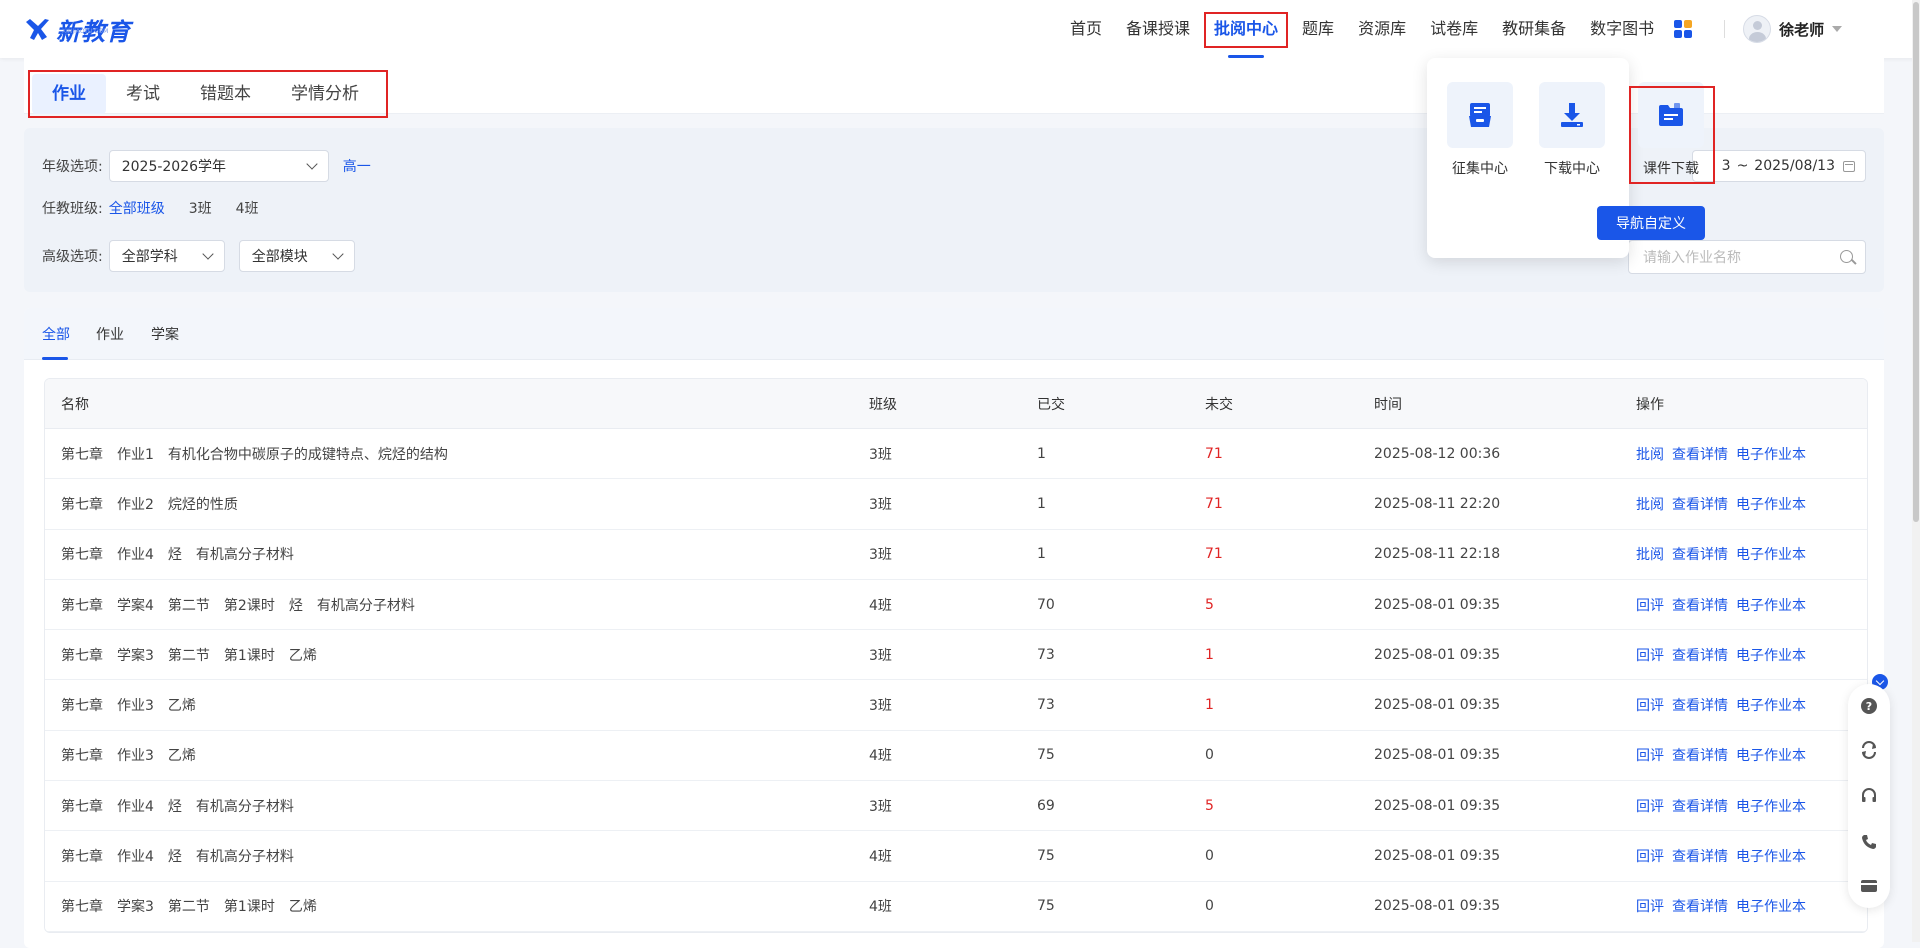  Describe the element at coordinates (1651, 223) in the screenshot. I see `customize-nav-button: 导航自定义` at that location.